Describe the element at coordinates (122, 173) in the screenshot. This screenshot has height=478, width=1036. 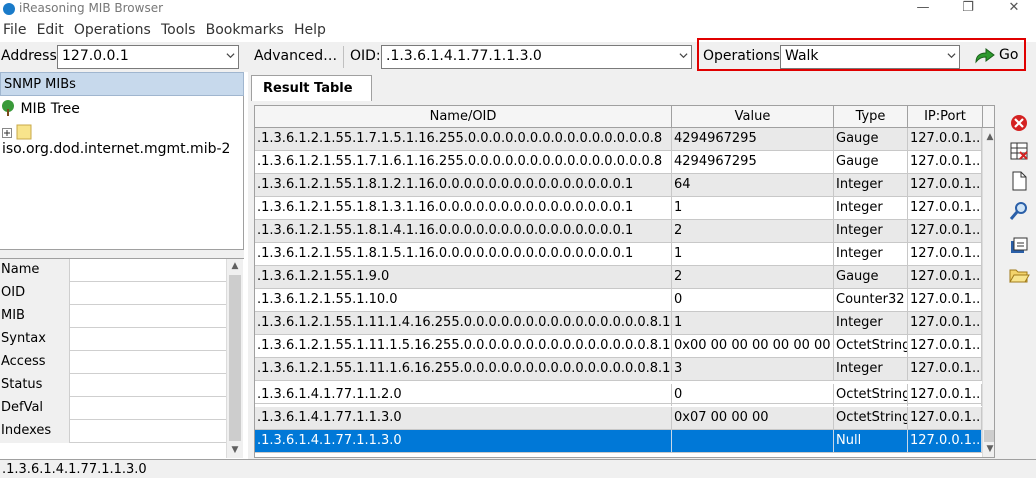
I see `mib-tree: MIB Tree iso.org.dod.internet.mgmt.mib-2` at that location.